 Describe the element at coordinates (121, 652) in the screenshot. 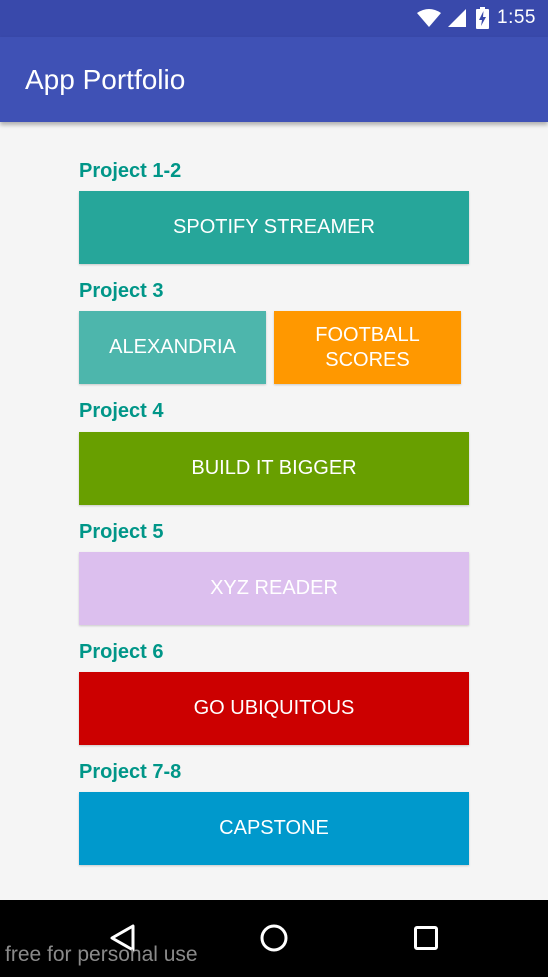

I see `section-label-project-6: Project 6` at that location.